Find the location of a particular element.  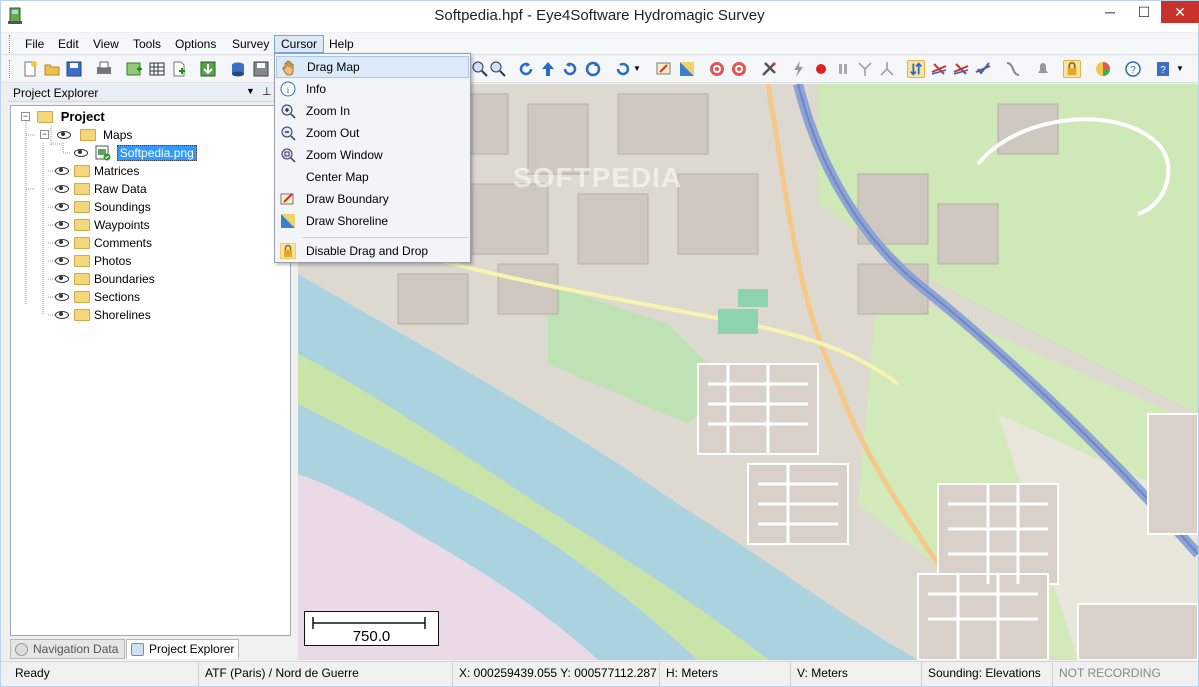

lightning-icon is located at coordinates (799, 69).